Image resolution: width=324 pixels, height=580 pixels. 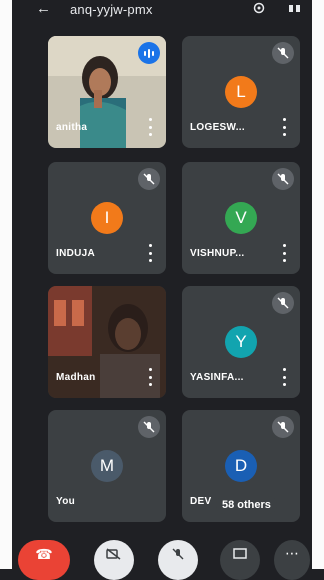 I want to click on avatar: Y, so click(x=241, y=342).